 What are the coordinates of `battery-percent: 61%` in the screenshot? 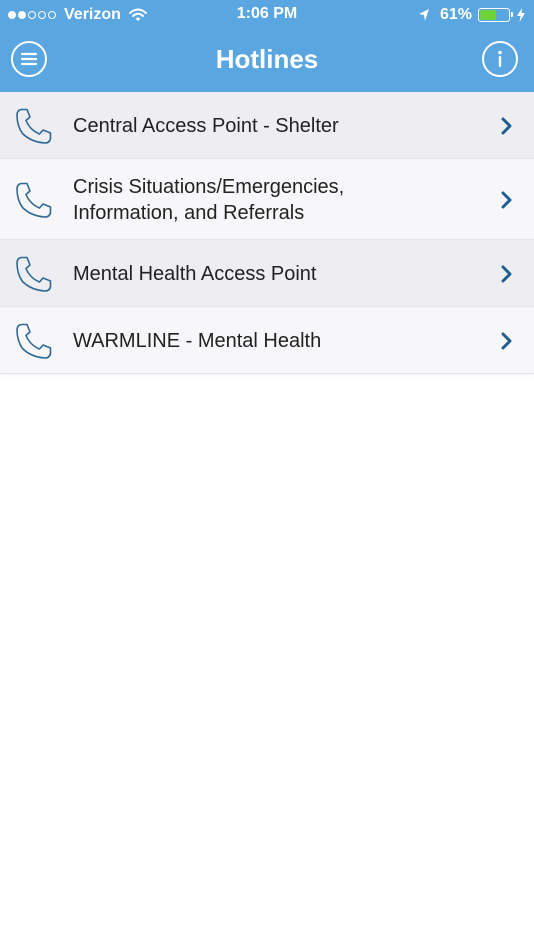 It's located at (455, 14).